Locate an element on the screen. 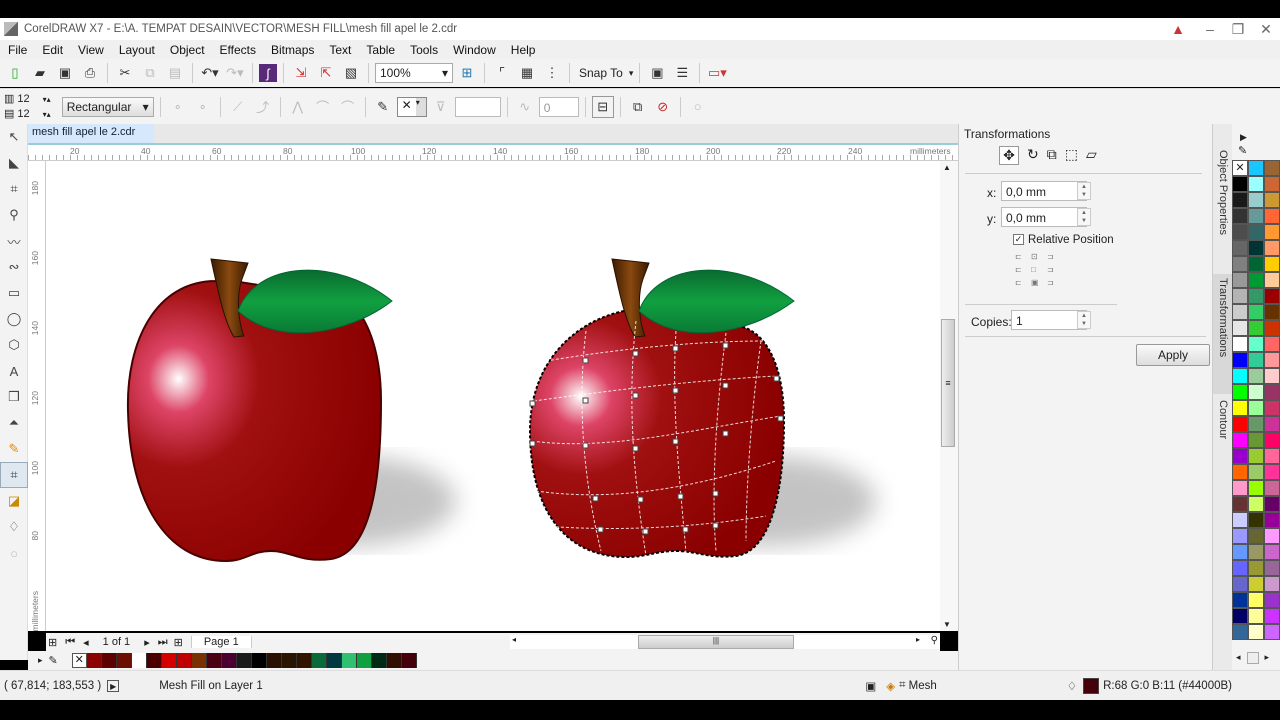  paste-icon: ▤ is located at coordinates (175, 73).